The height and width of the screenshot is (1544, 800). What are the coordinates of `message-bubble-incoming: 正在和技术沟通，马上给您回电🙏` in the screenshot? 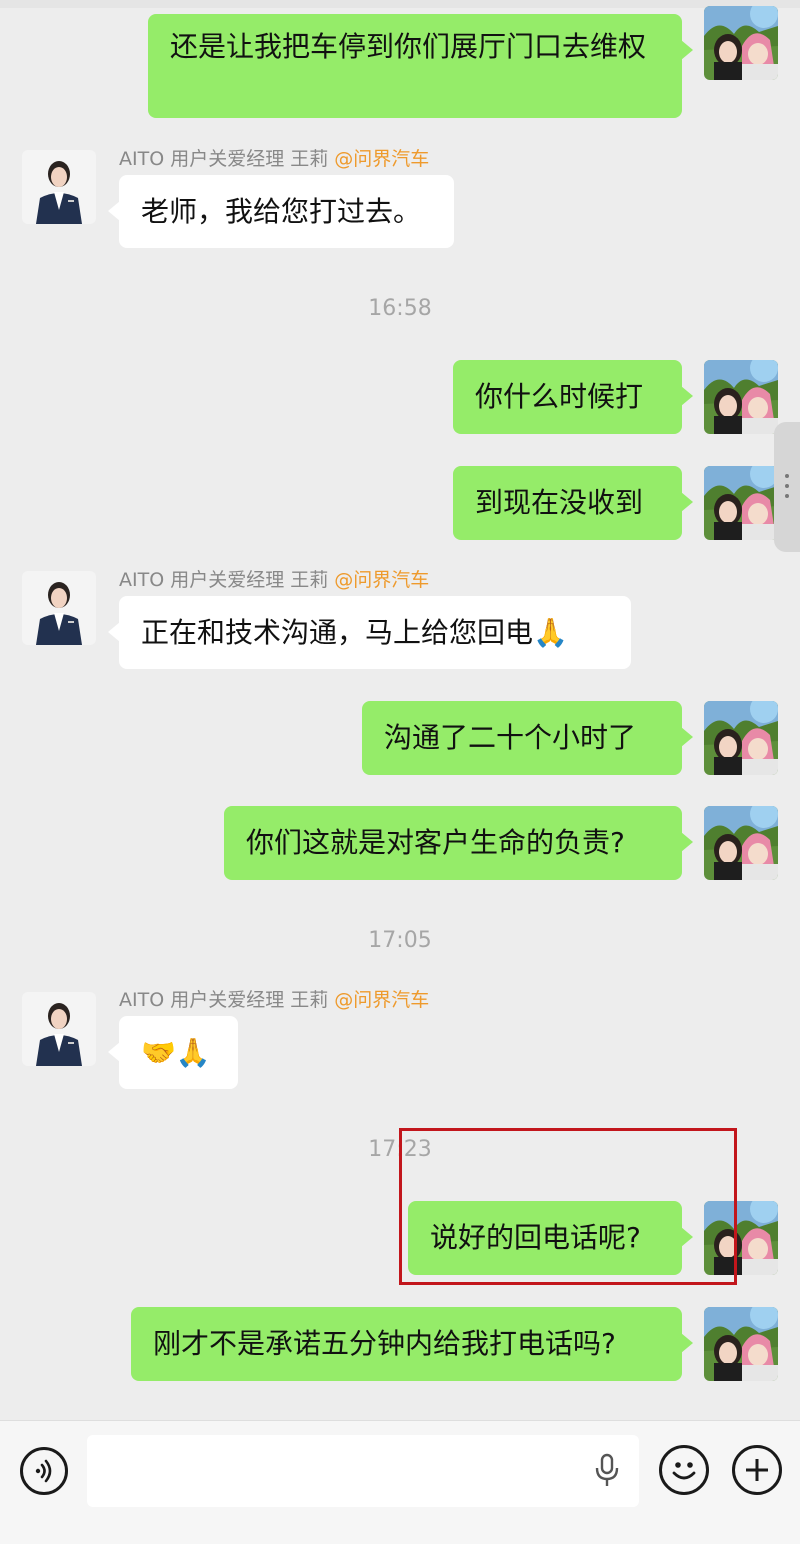 It's located at (369, 632).